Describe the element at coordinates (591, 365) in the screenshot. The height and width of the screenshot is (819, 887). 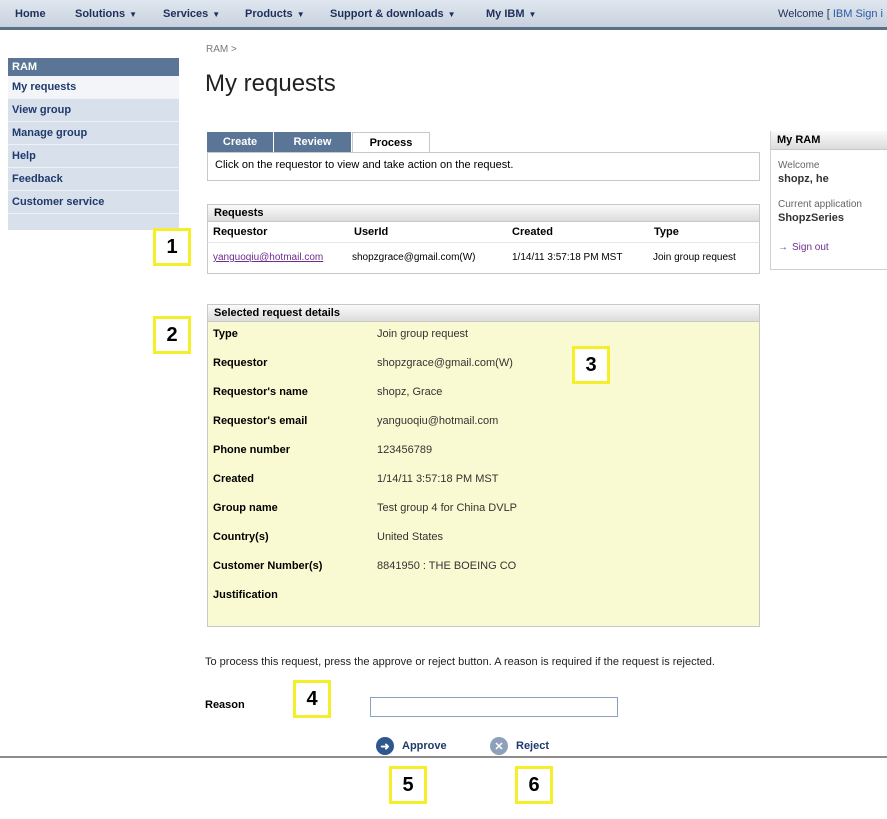
I see `callout-3: 3` at that location.